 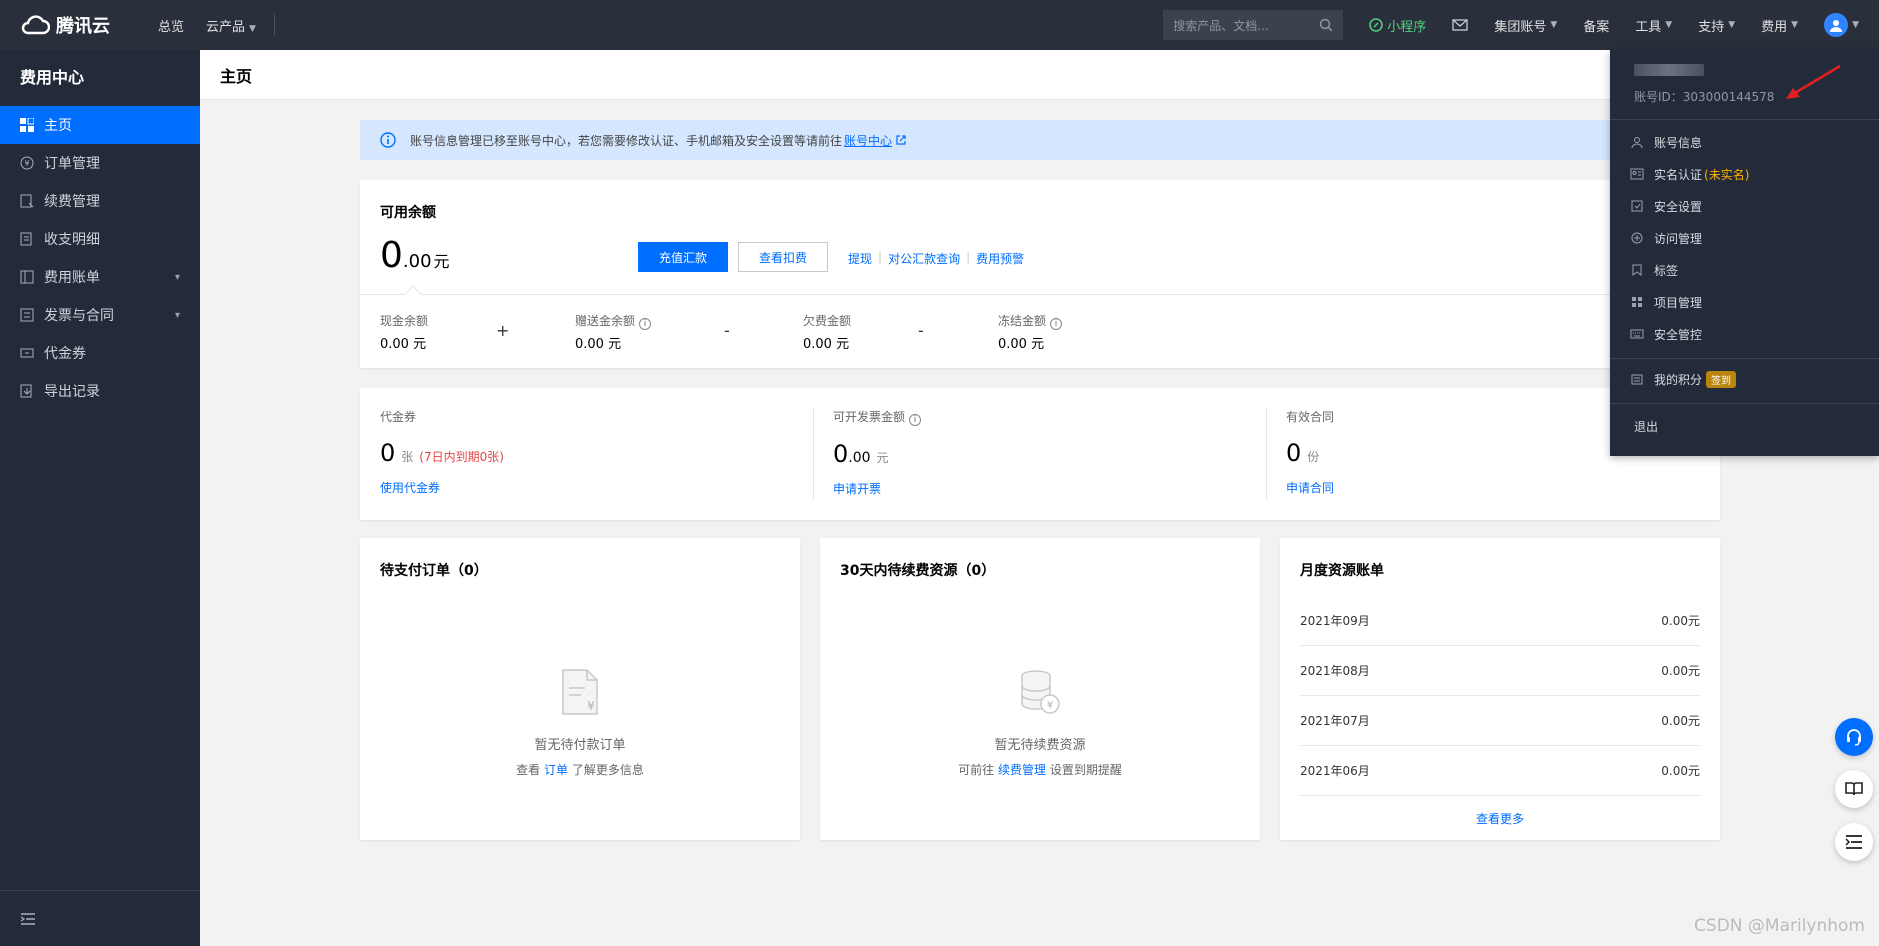 I want to click on subtext-suffix: 了解更多信息, so click(x=607, y=770).